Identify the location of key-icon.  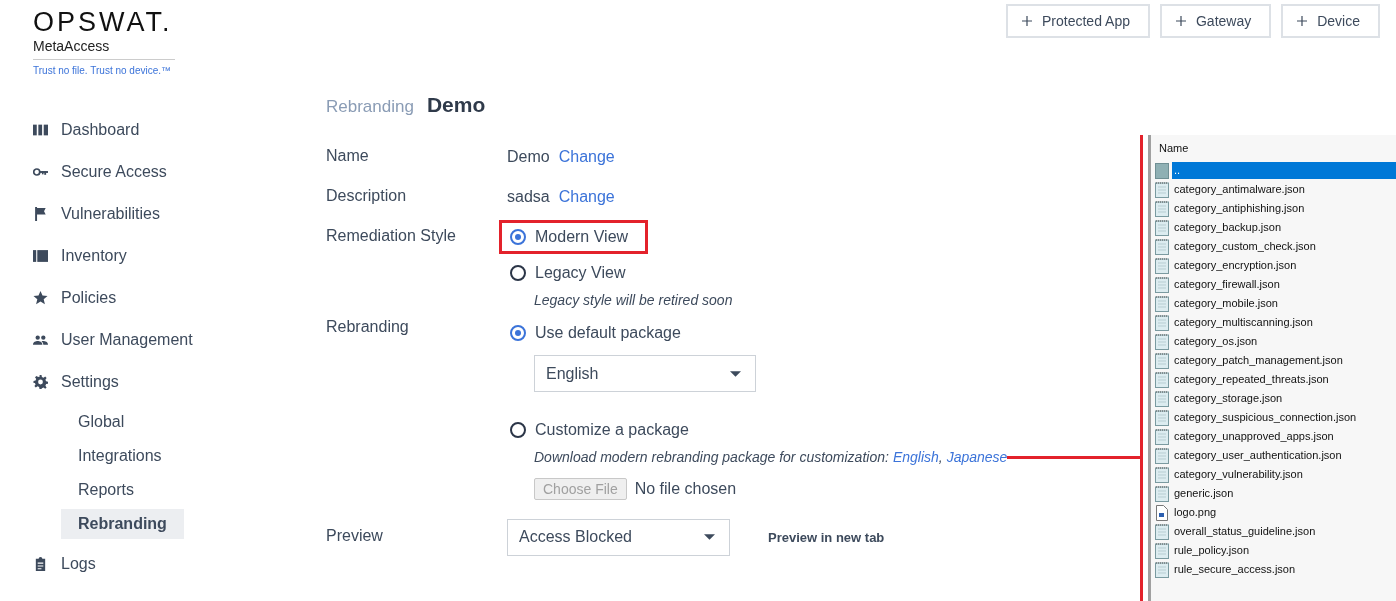
(40, 172).